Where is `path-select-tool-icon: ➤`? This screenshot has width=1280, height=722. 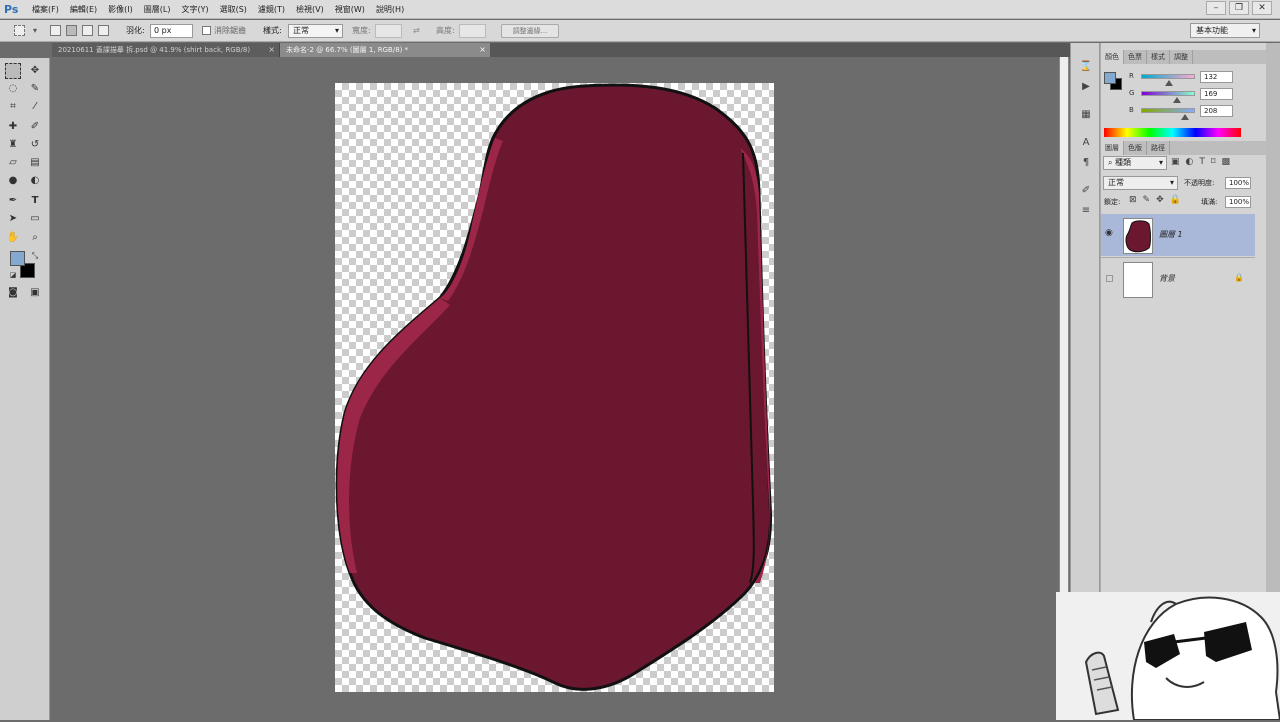 path-select-tool-icon: ➤ is located at coordinates (13, 219).